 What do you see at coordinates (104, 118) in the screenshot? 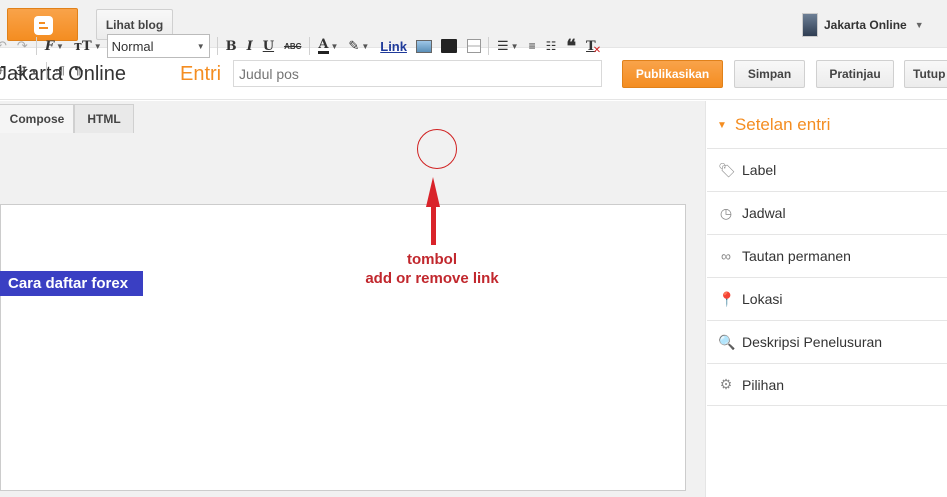
I see `tab-html: HTML` at bounding box center [104, 118].